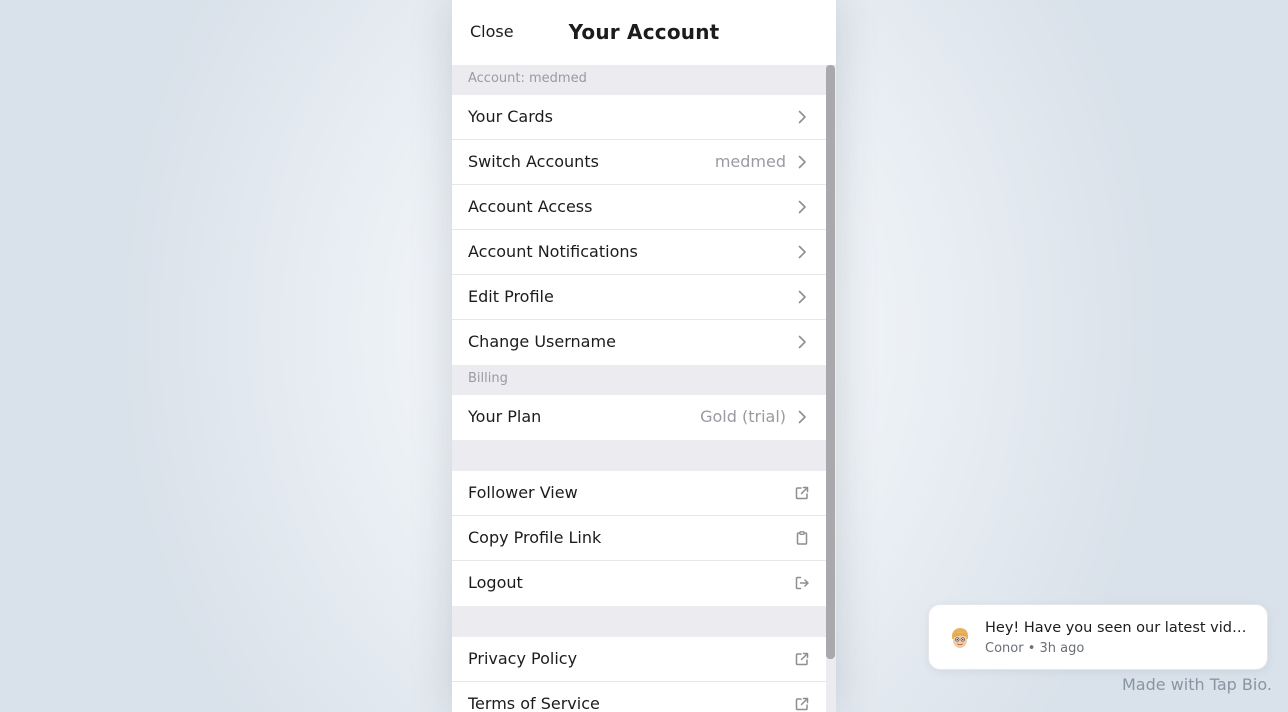 The image size is (1288, 712). Describe the element at coordinates (495, 582) in the screenshot. I see `row-label: Logout` at that location.